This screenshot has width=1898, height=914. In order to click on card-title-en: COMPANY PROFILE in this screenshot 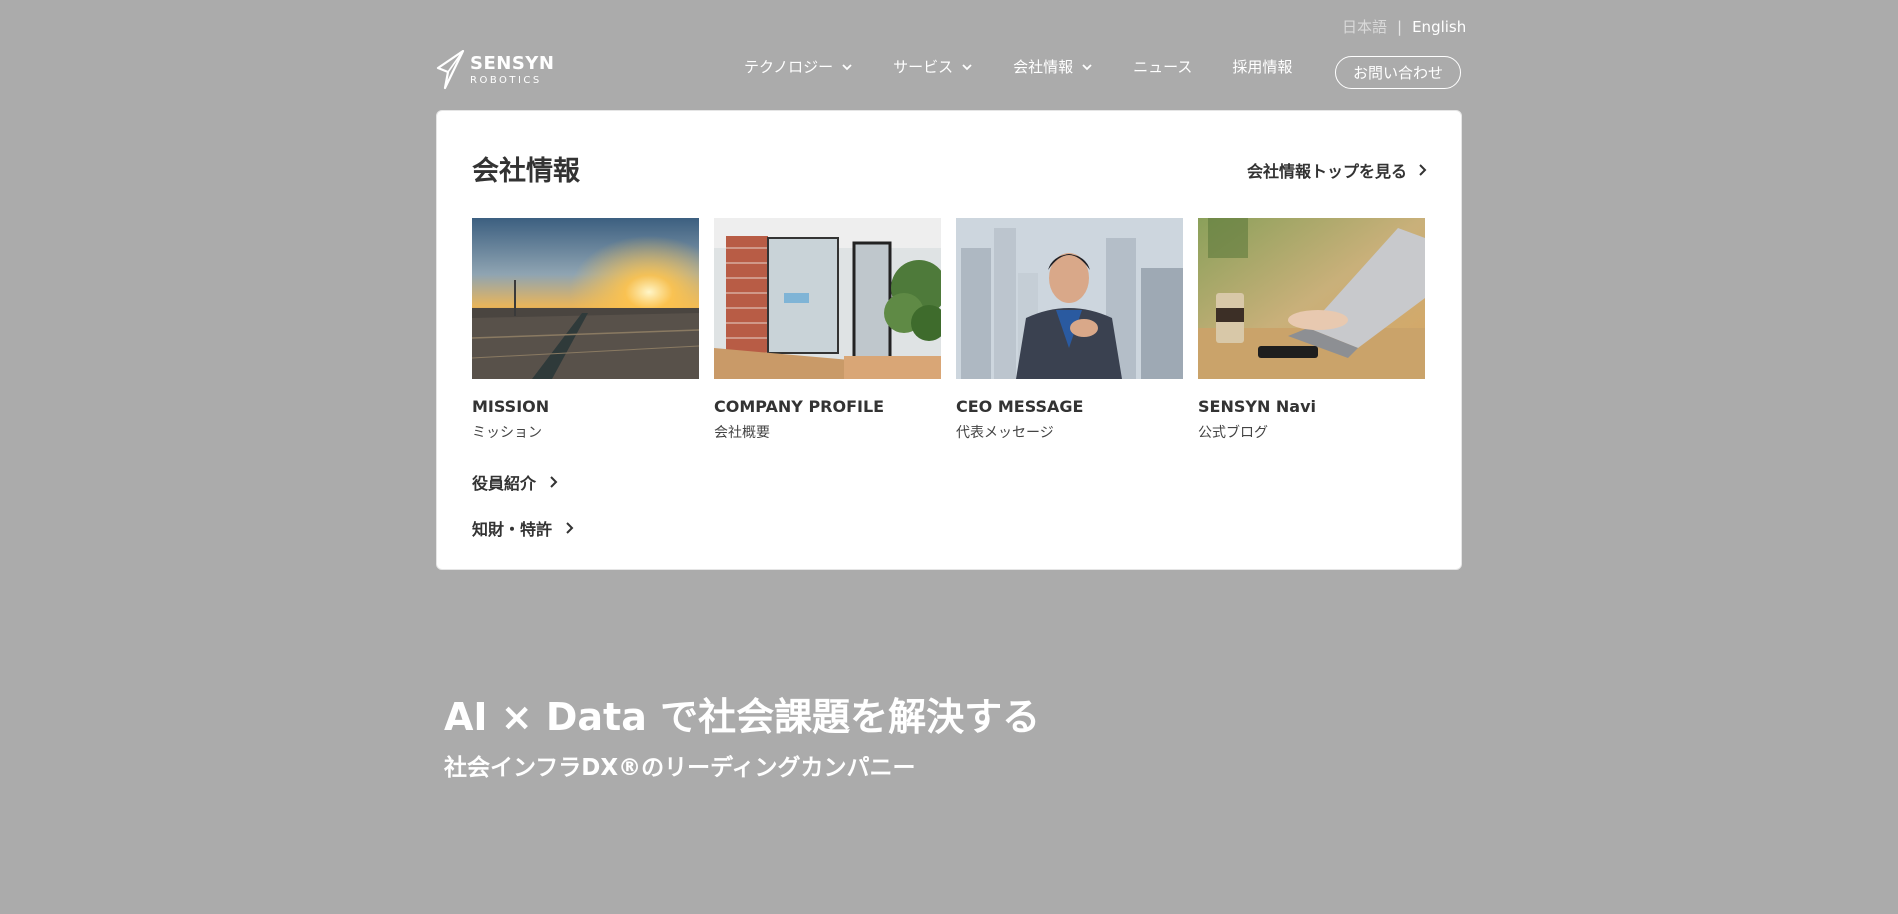, I will do `click(799, 406)`.